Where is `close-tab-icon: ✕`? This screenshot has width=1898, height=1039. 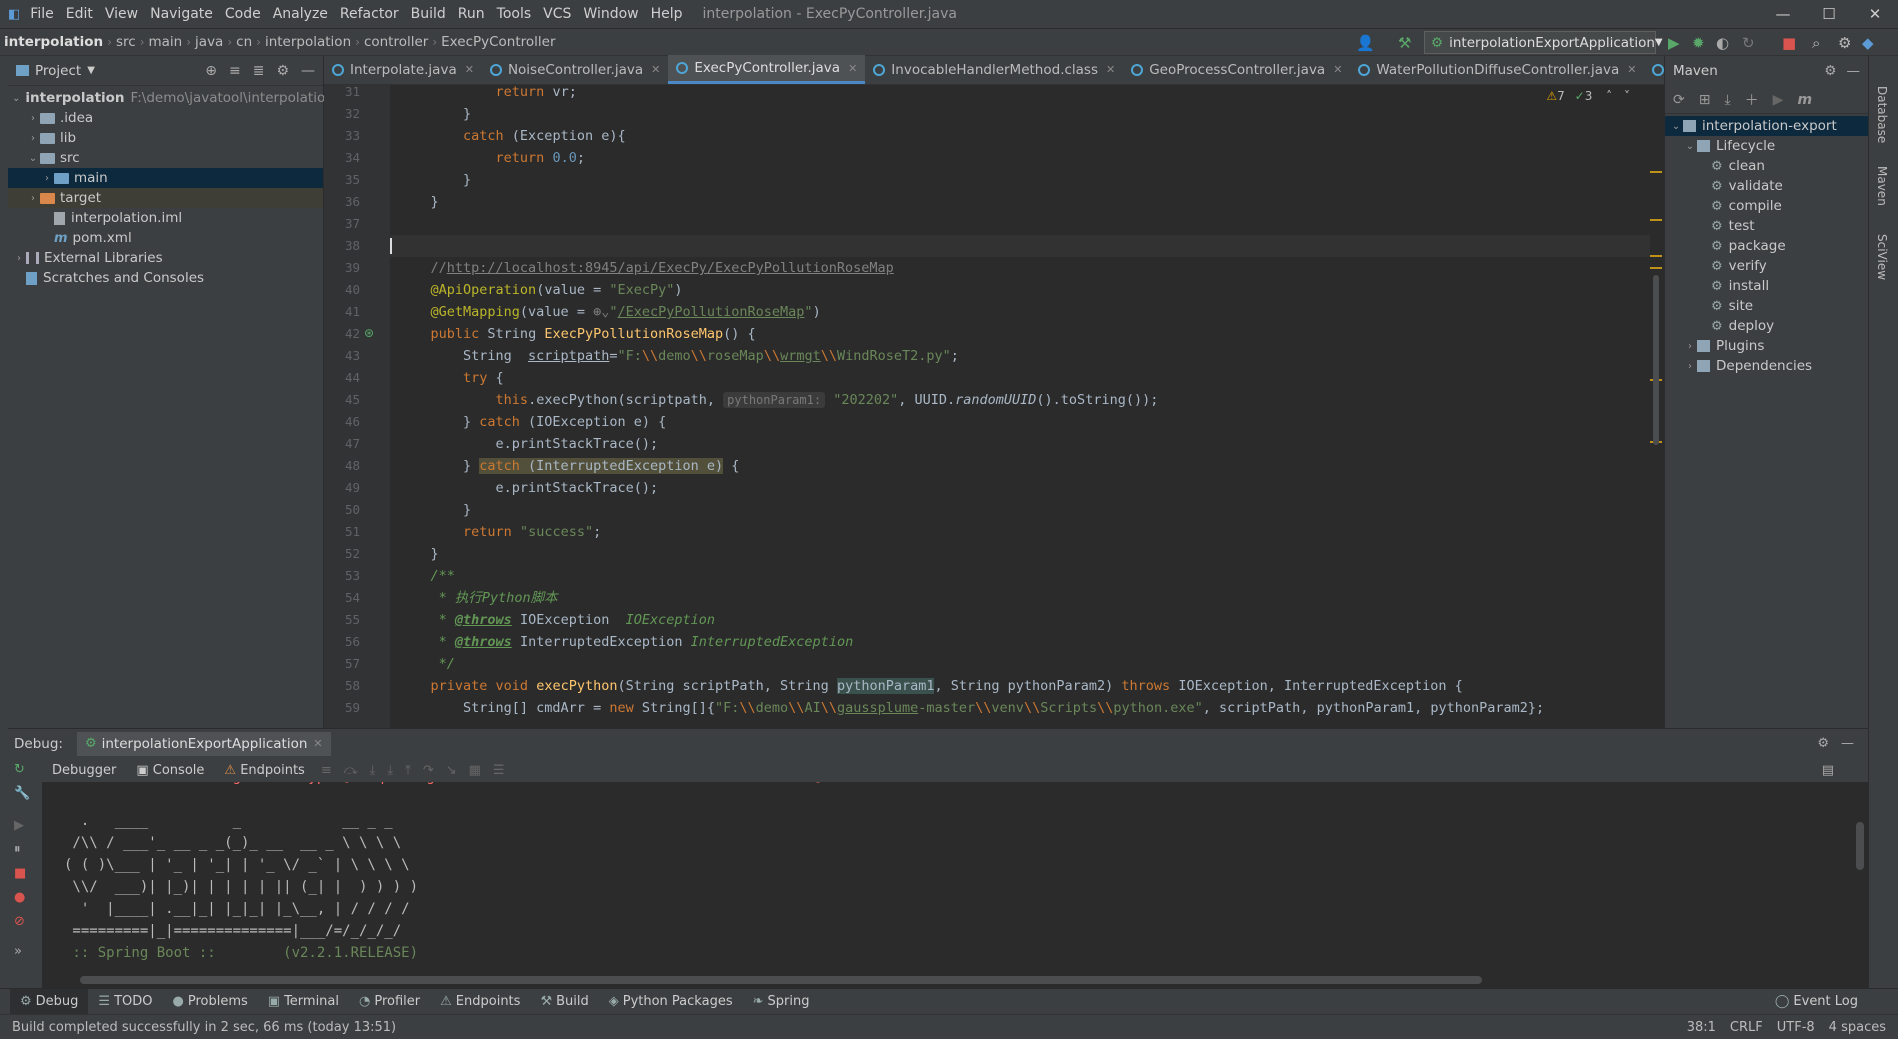
close-tab-icon: ✕ is located at coordinates (469, 69).